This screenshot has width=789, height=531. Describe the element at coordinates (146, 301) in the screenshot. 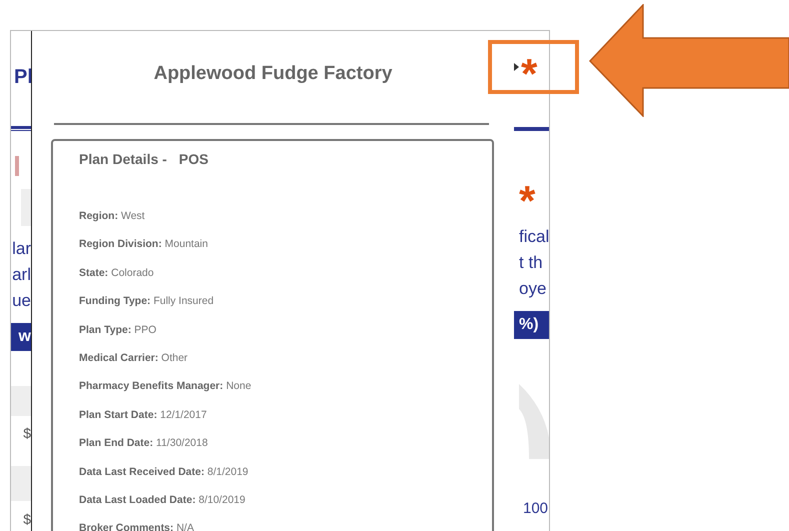

I see `detail-field: Funding Type: Fully Insured` at that location.